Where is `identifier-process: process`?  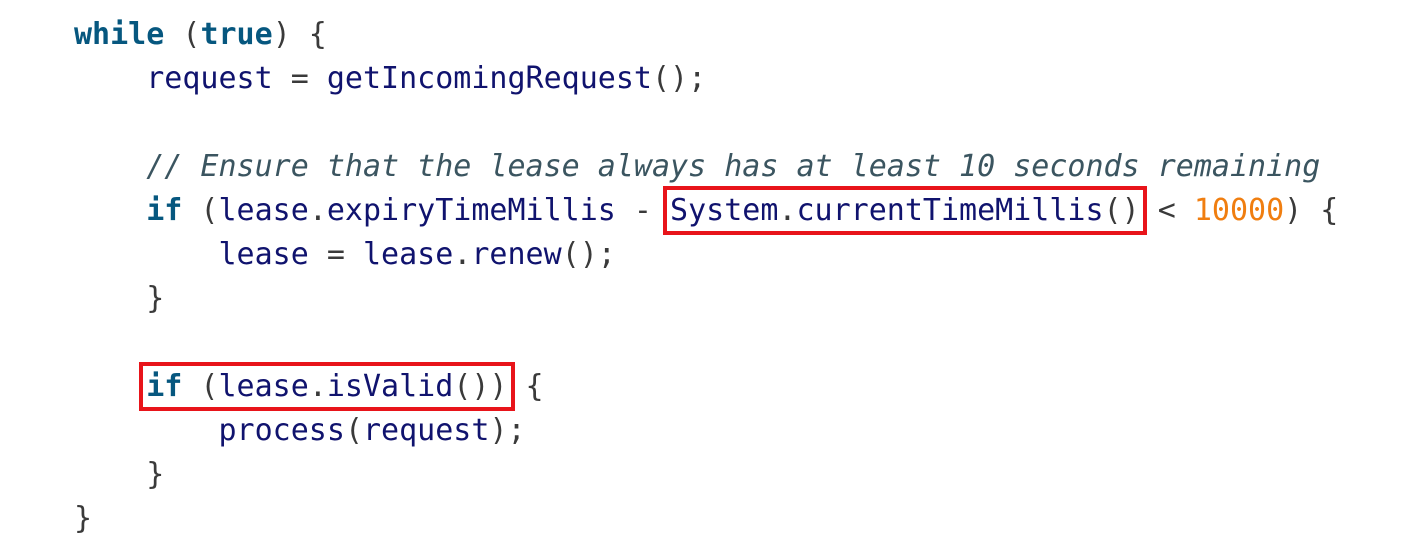 identifier-process: process is located at coordinates (281, 430).